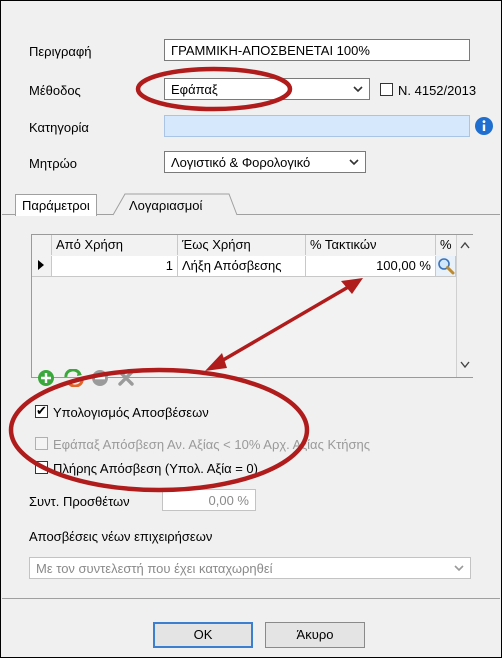 The image size is (502, 658). What do you see at coordinates (79, 501) in the screenshot?
I see `surcharge-label: Συντ. Προσθέτων` at bounding box center [79, 501].